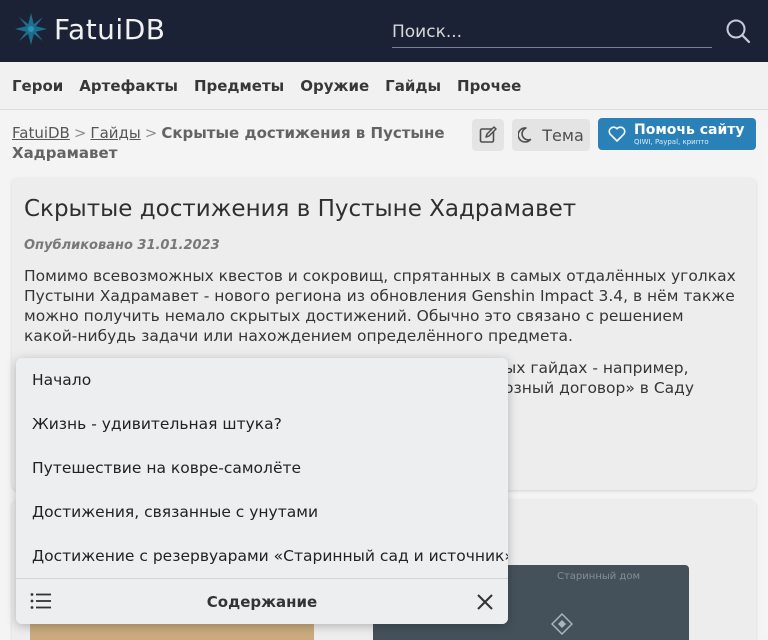 This screenshot has height=640, width=768. I want to click on search-input, so click(552, 32).